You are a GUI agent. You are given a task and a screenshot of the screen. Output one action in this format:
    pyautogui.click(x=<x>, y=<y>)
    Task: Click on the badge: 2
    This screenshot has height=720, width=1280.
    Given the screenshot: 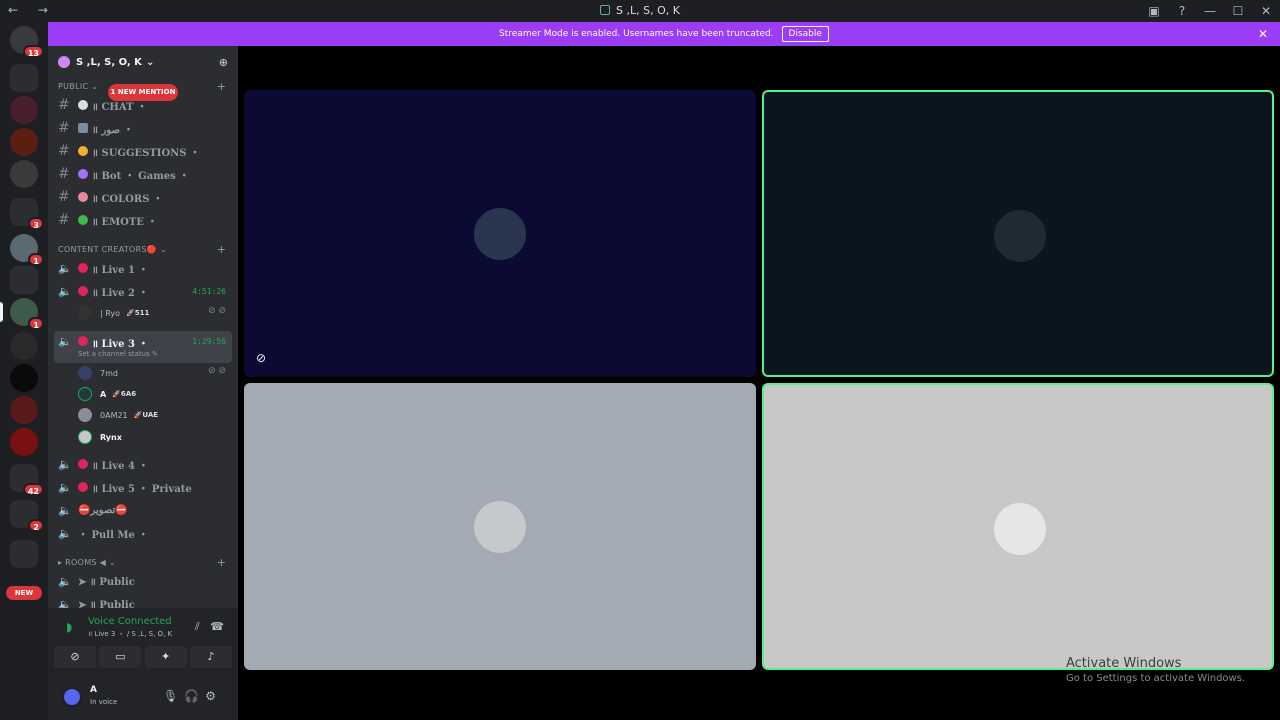 What is the action you would take?
    pyautogui.click(x=36, y=525)
    